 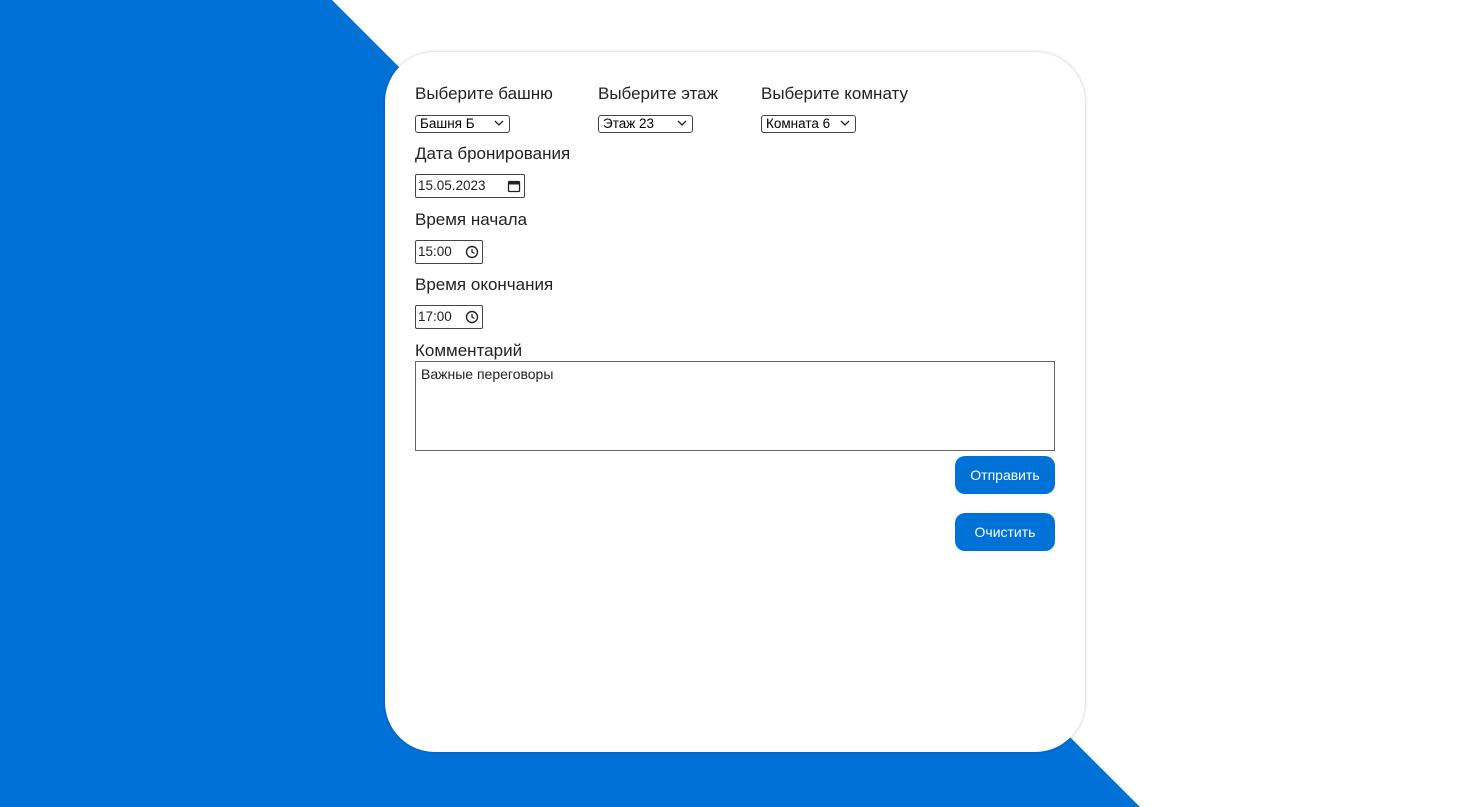 I want to click on start-time-value: 15:00, so click(x=435, y=251).